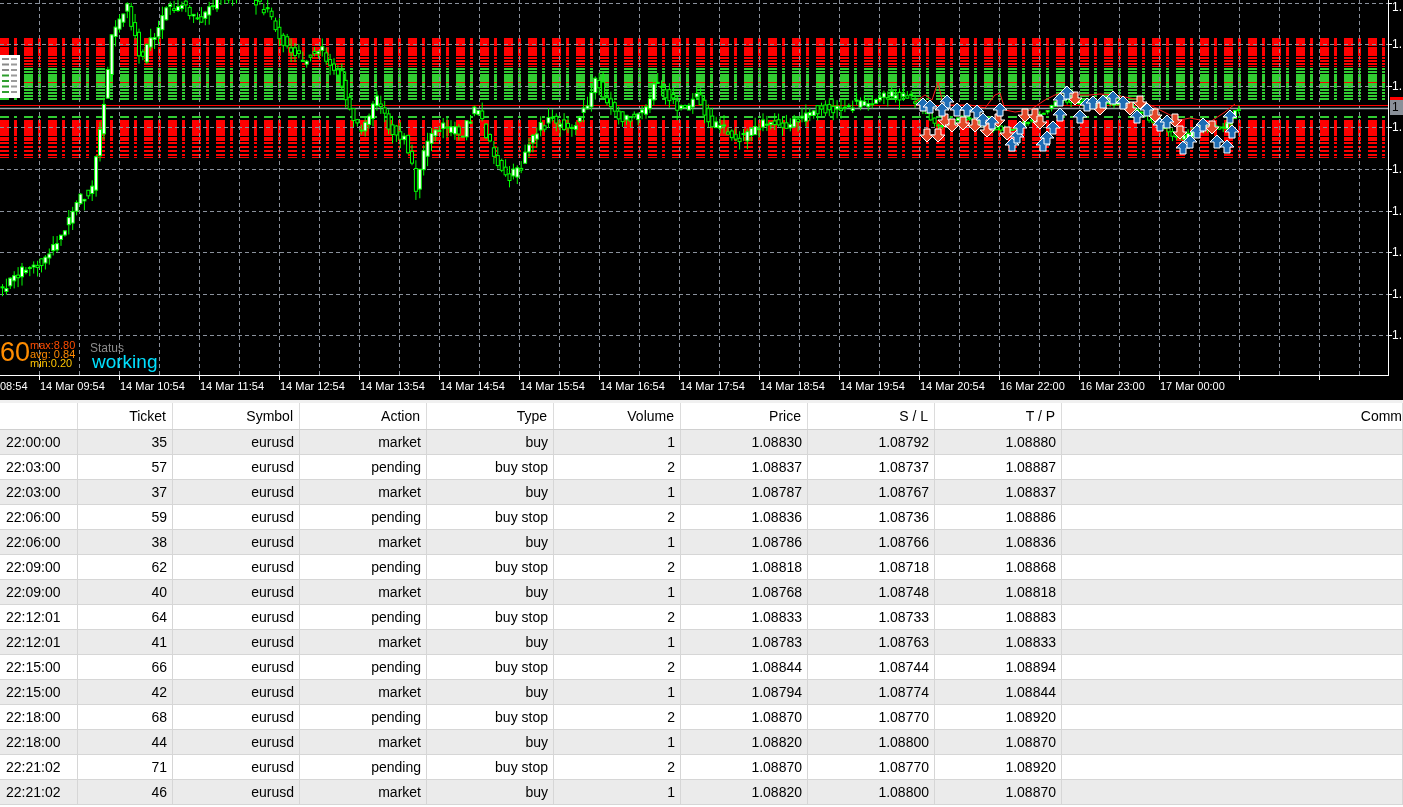  I want to click on time-axis-label: 14 Mar 20:54, so click(952, 386).